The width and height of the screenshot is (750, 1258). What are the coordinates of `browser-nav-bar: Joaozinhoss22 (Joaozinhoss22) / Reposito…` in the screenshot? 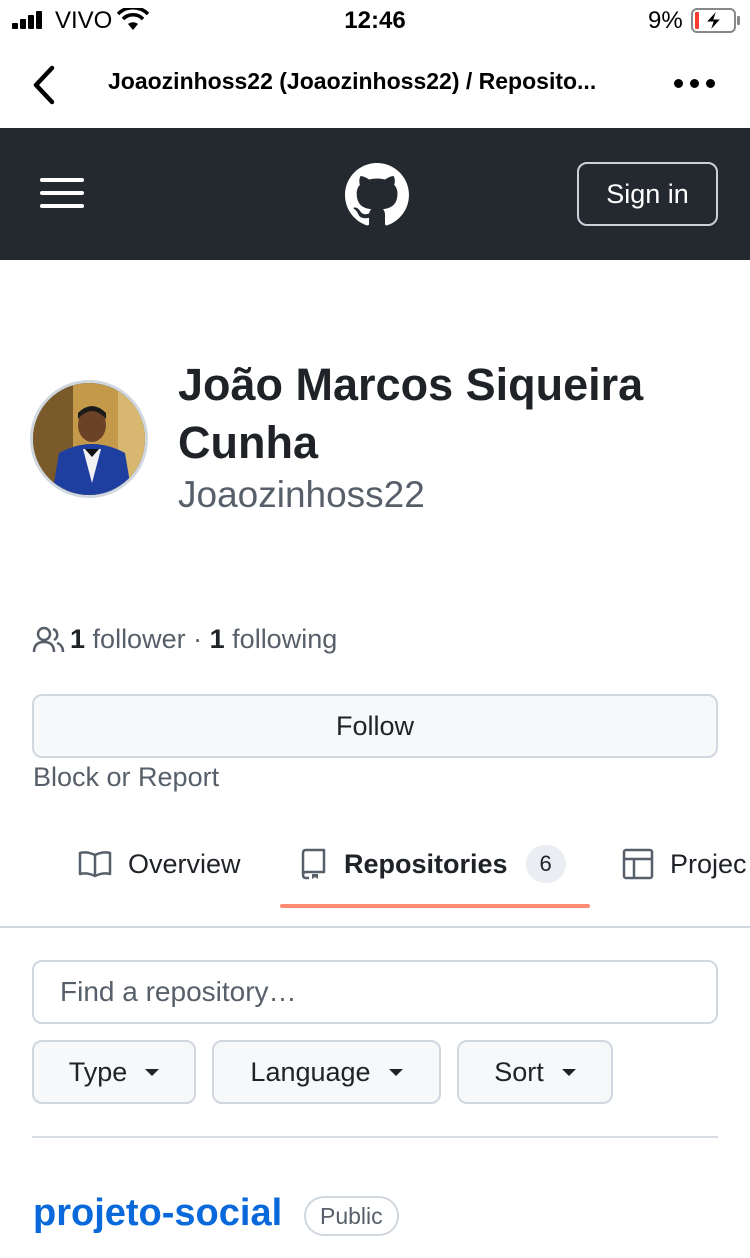 It's located at (375, 85).